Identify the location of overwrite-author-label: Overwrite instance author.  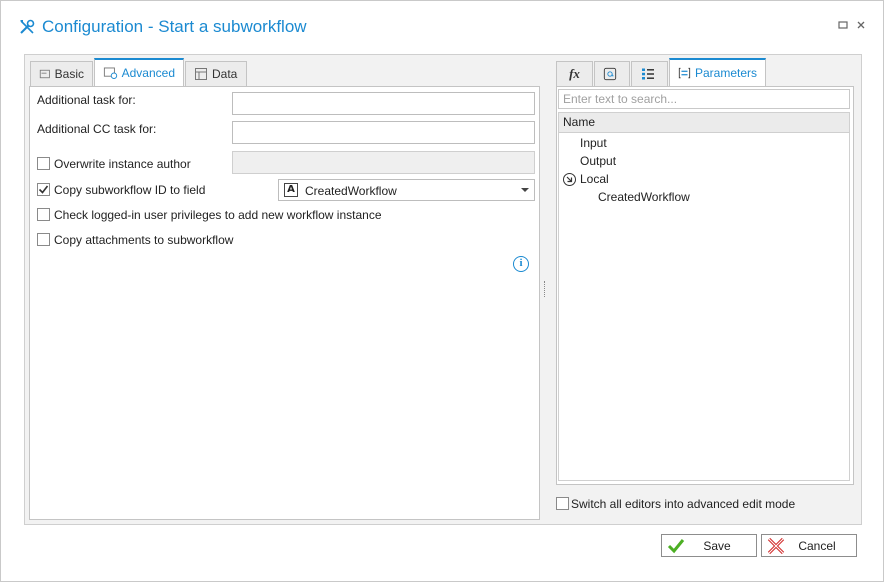
(122, 164).